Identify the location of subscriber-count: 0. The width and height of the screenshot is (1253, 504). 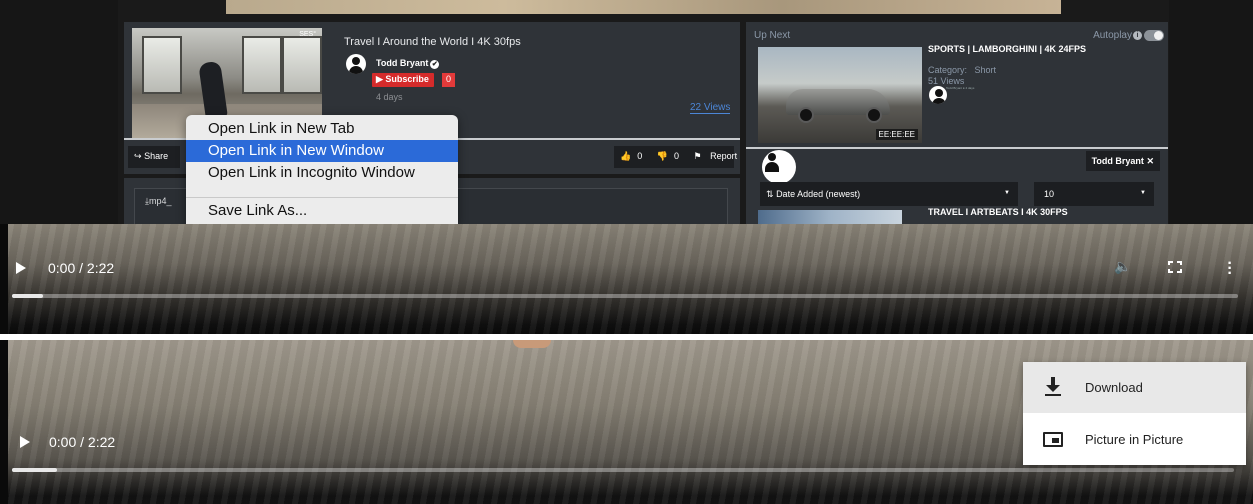
(449, 80).